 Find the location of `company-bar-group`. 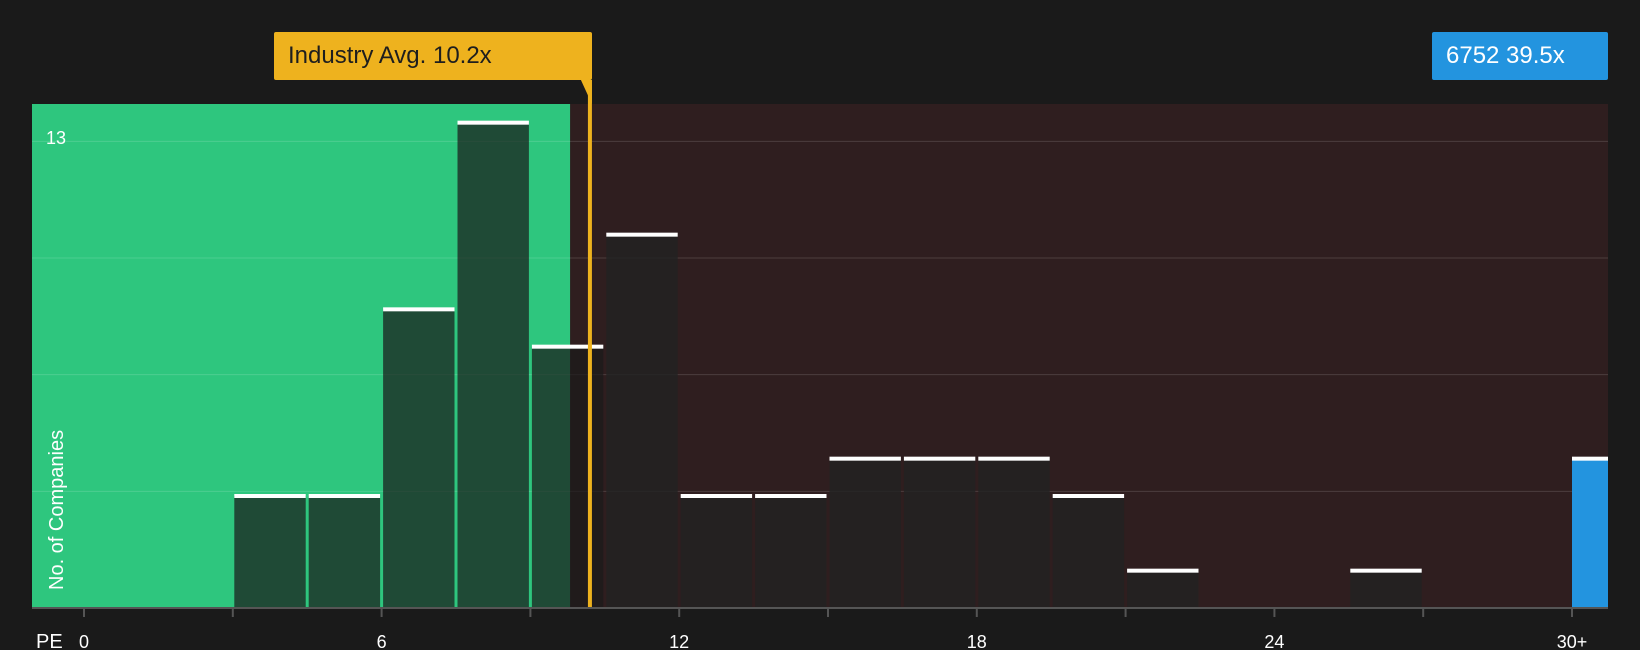

company-bar-group is located at coordinates (1590, 532).